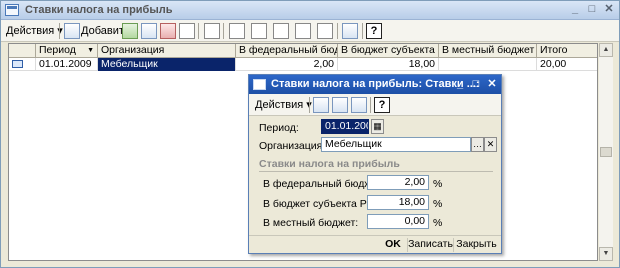 The height and width of the screenshot is (268, 620). Describe the element at coordinates (321, 105) in the screenshot. I see `go-back-icon` at that location.